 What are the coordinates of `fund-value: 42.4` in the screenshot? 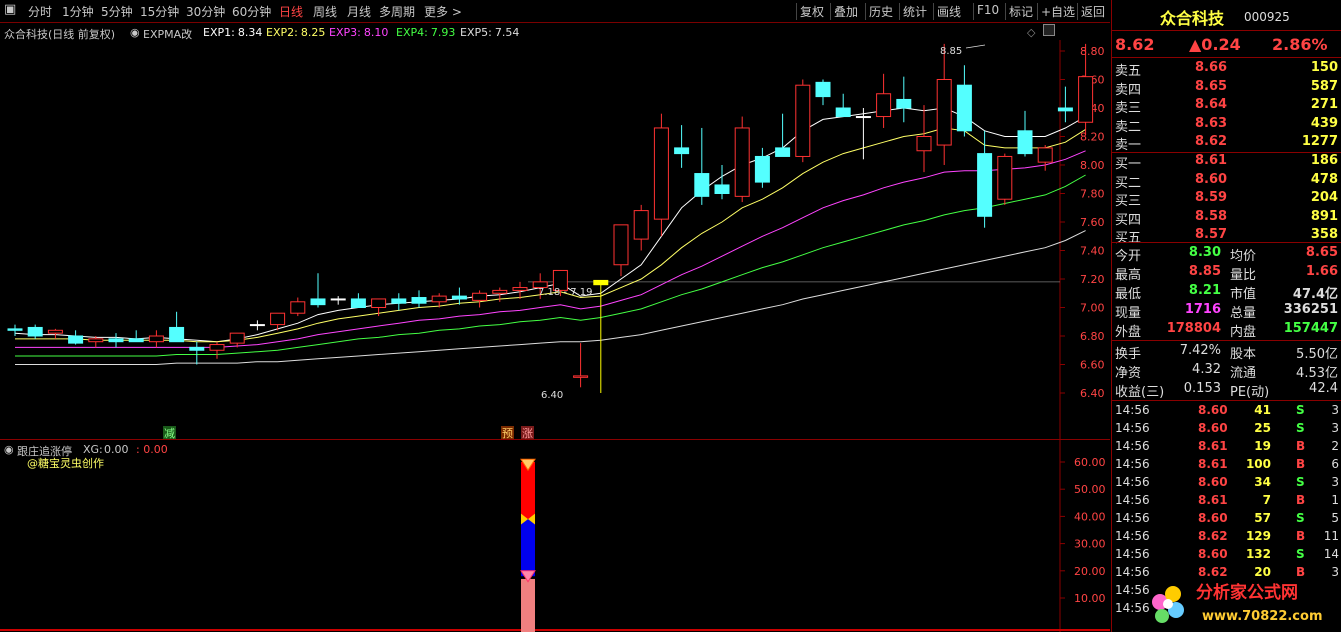 It's located at (1323, 388).